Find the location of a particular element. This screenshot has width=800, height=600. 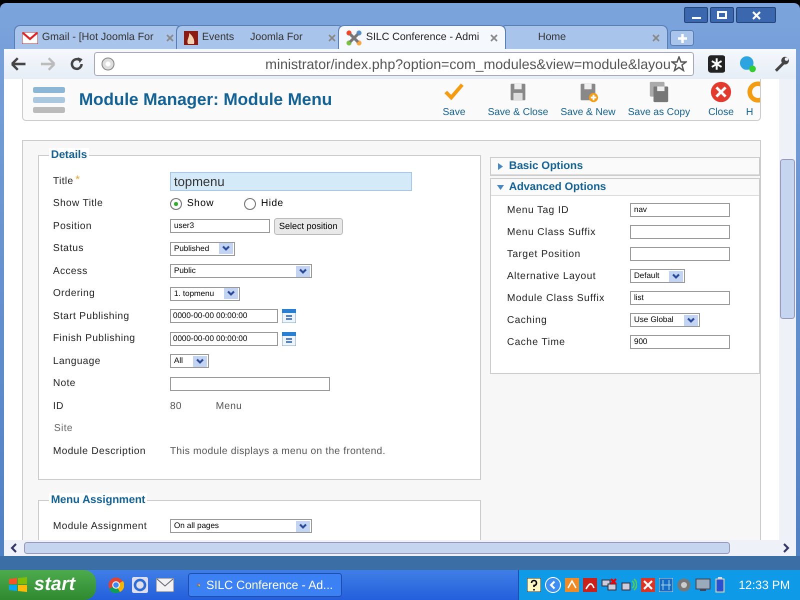

speaker-icon is located at coordinates (683, 585).